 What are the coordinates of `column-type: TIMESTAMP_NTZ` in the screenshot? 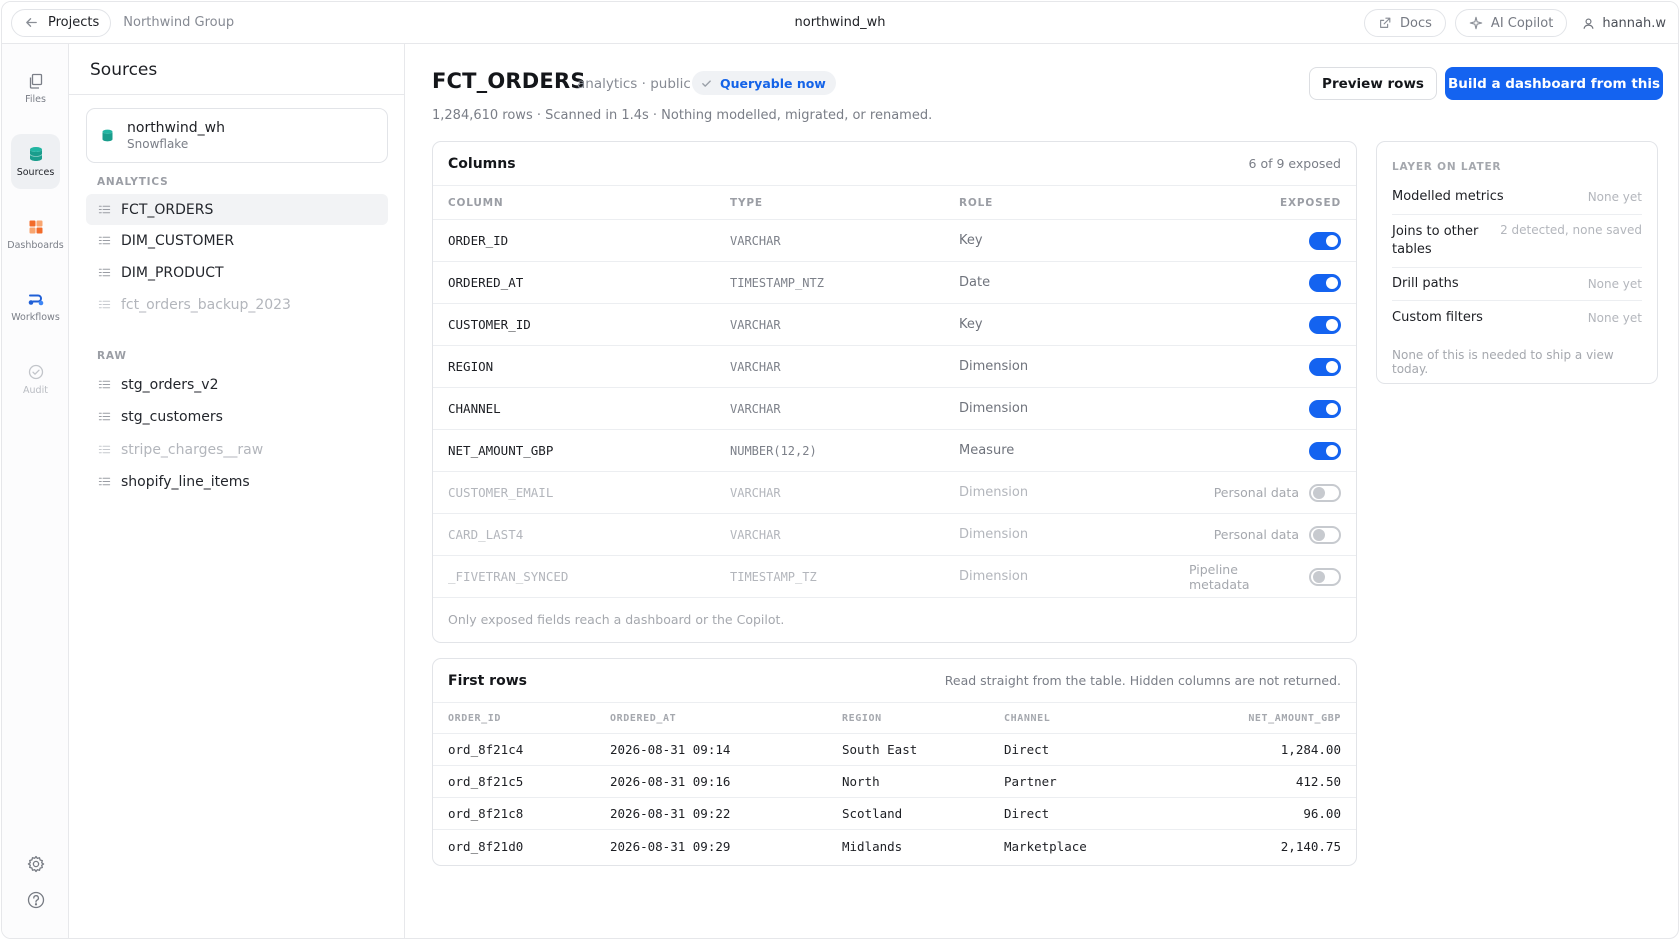 It's located at (777, 282).